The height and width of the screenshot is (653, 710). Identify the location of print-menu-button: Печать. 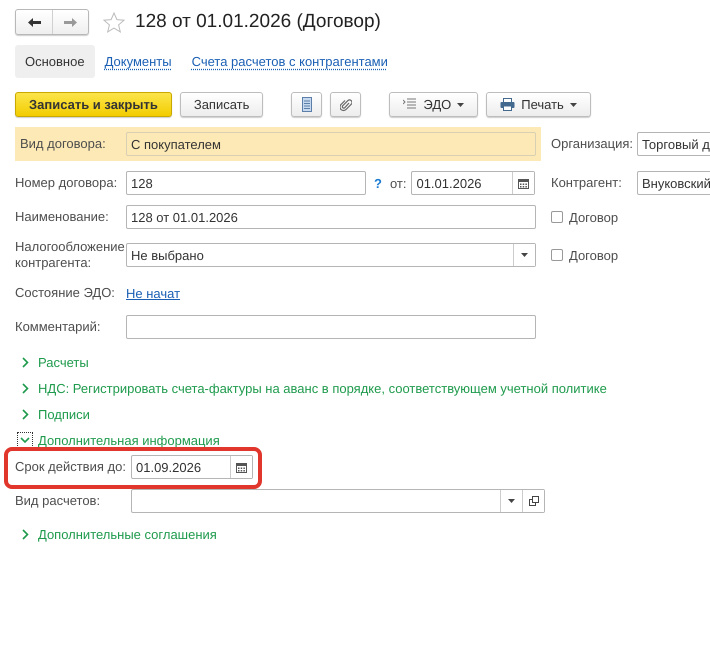
(538, 104).